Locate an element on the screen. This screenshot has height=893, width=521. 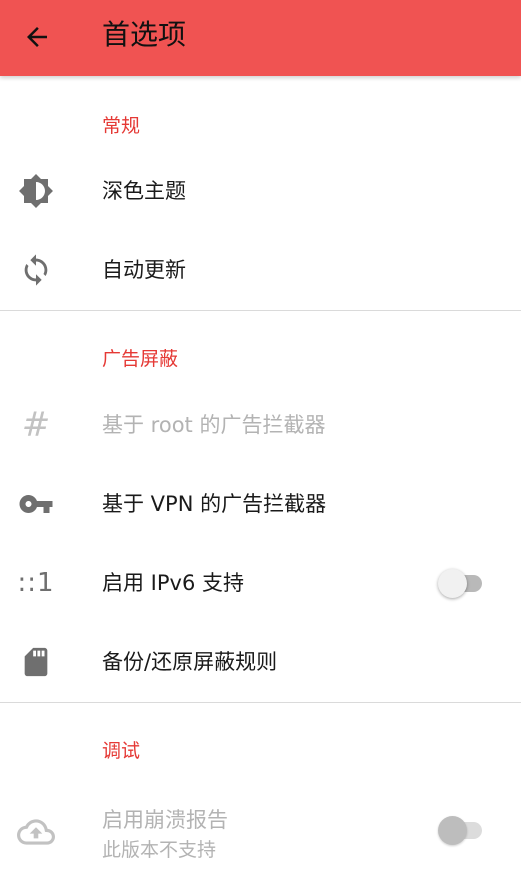
pref-title: 基于 VPN 的广告拦截器 is located at coordinates (214, 504).